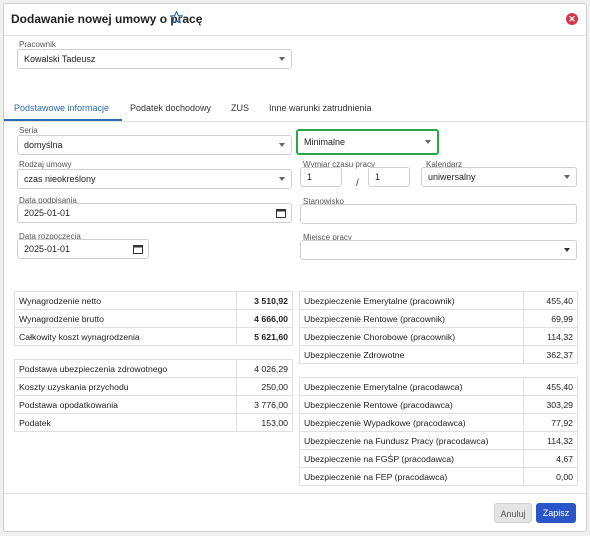 The width and height of the screenshot is (590, 536). I want to click on dialog-header: Dodawanie nowej umowy o pracę ✕, so click(295, 20).